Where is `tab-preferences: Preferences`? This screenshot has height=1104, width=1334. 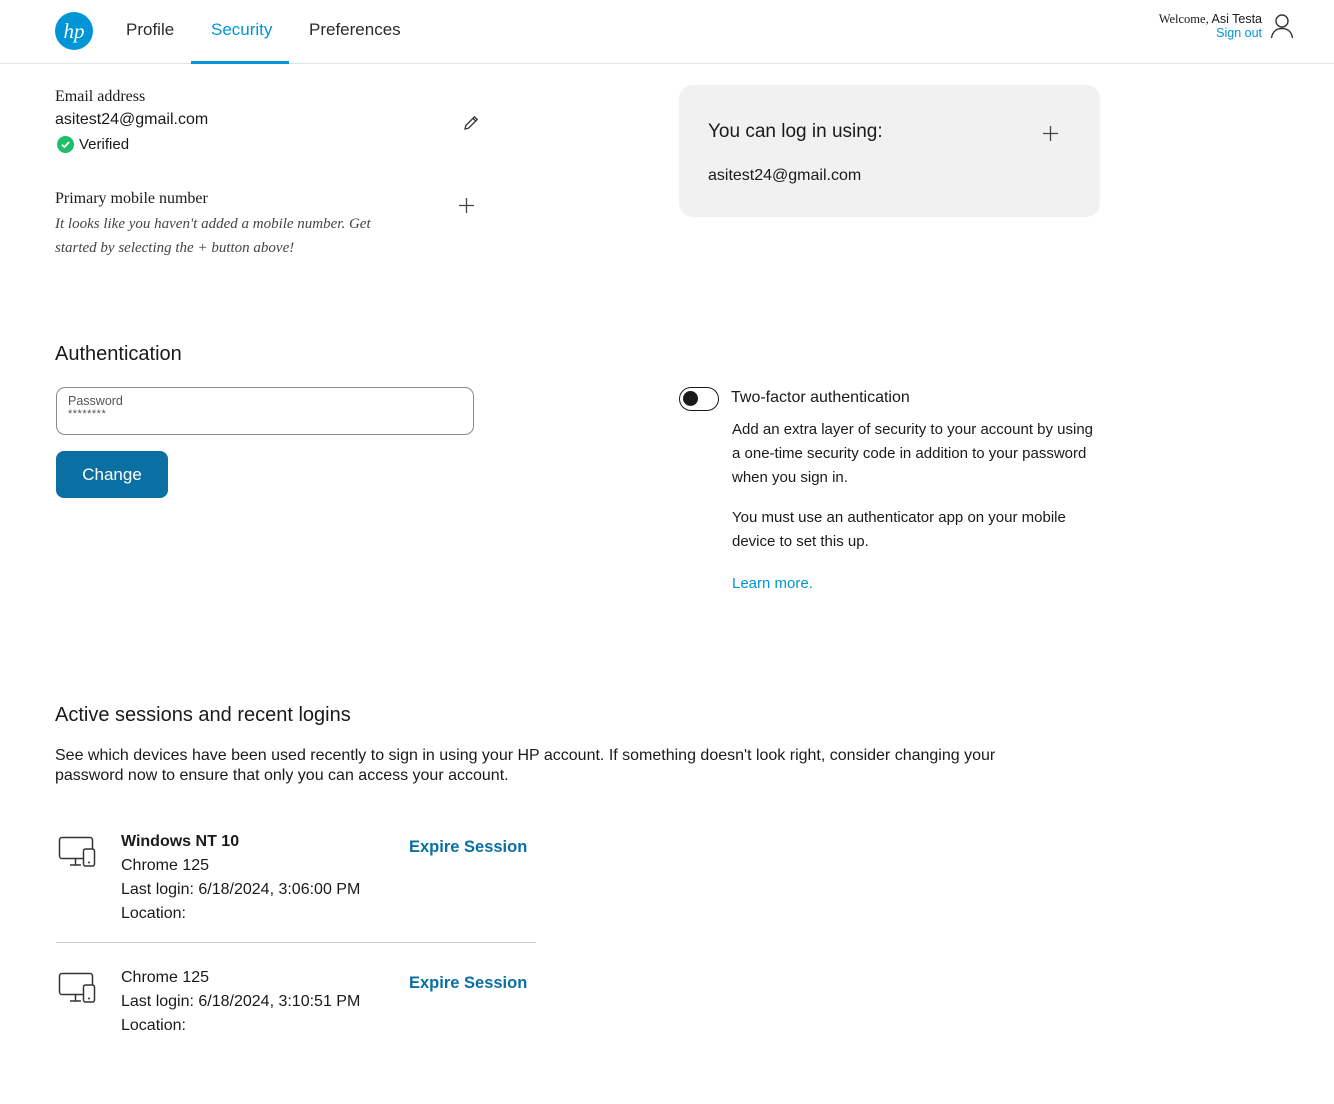
tab-preferences: Preferences is located at coordinates (355, 30).